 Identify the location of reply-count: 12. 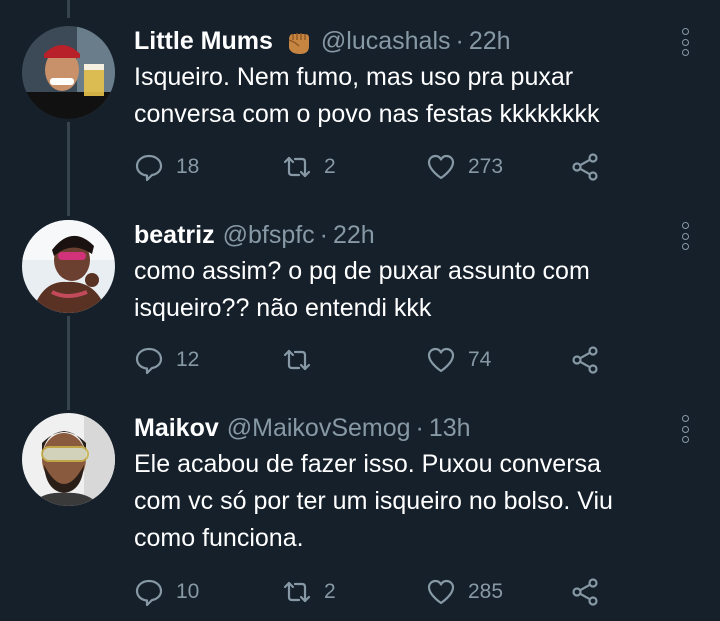
(188, 359).